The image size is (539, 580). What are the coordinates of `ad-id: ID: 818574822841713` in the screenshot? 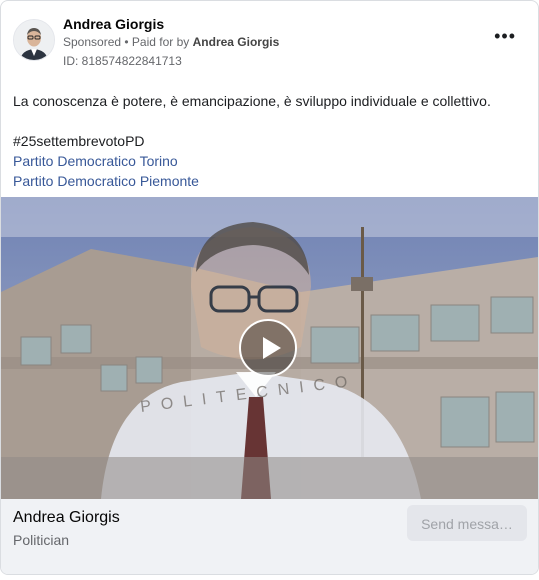 It's located at (122, 61).